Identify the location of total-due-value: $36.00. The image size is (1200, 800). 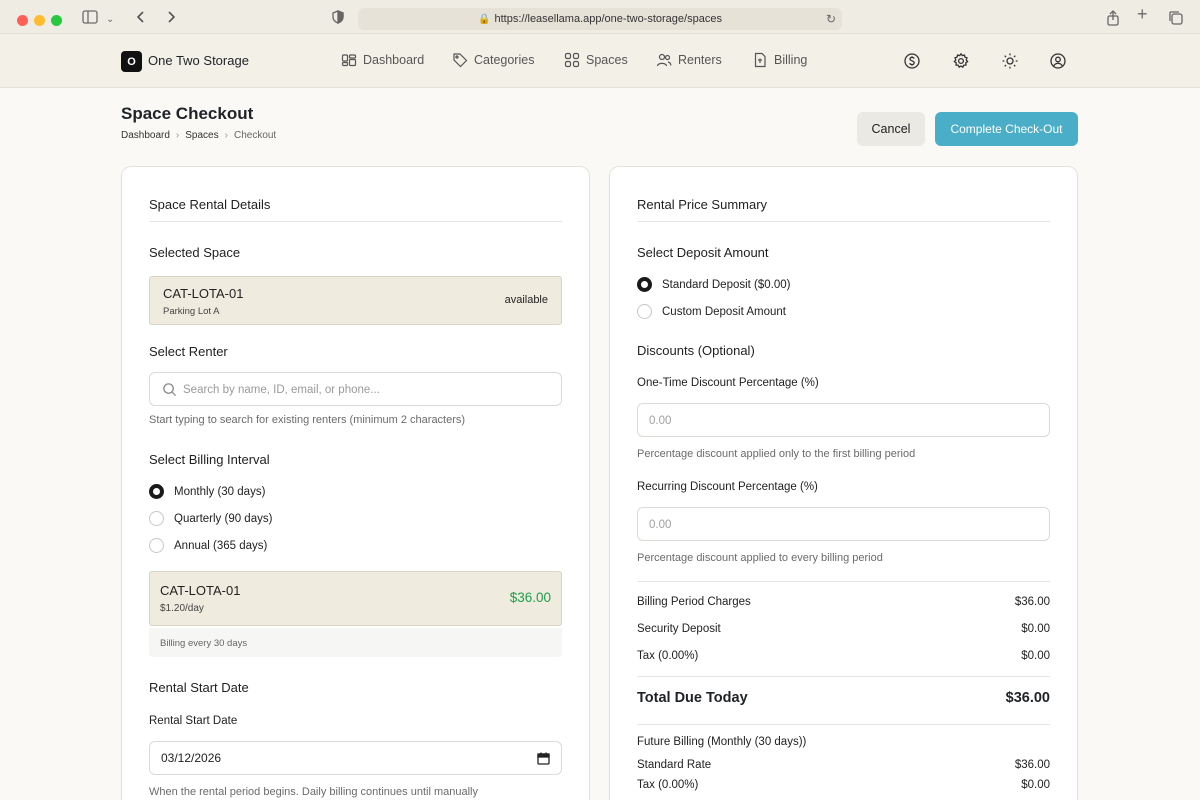
(1027, 698).